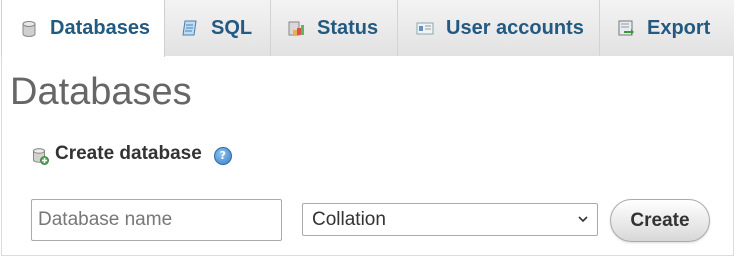  Describe the element at coordinates (40, 156) in the screenshot. I see `database-add-icon` at that location.